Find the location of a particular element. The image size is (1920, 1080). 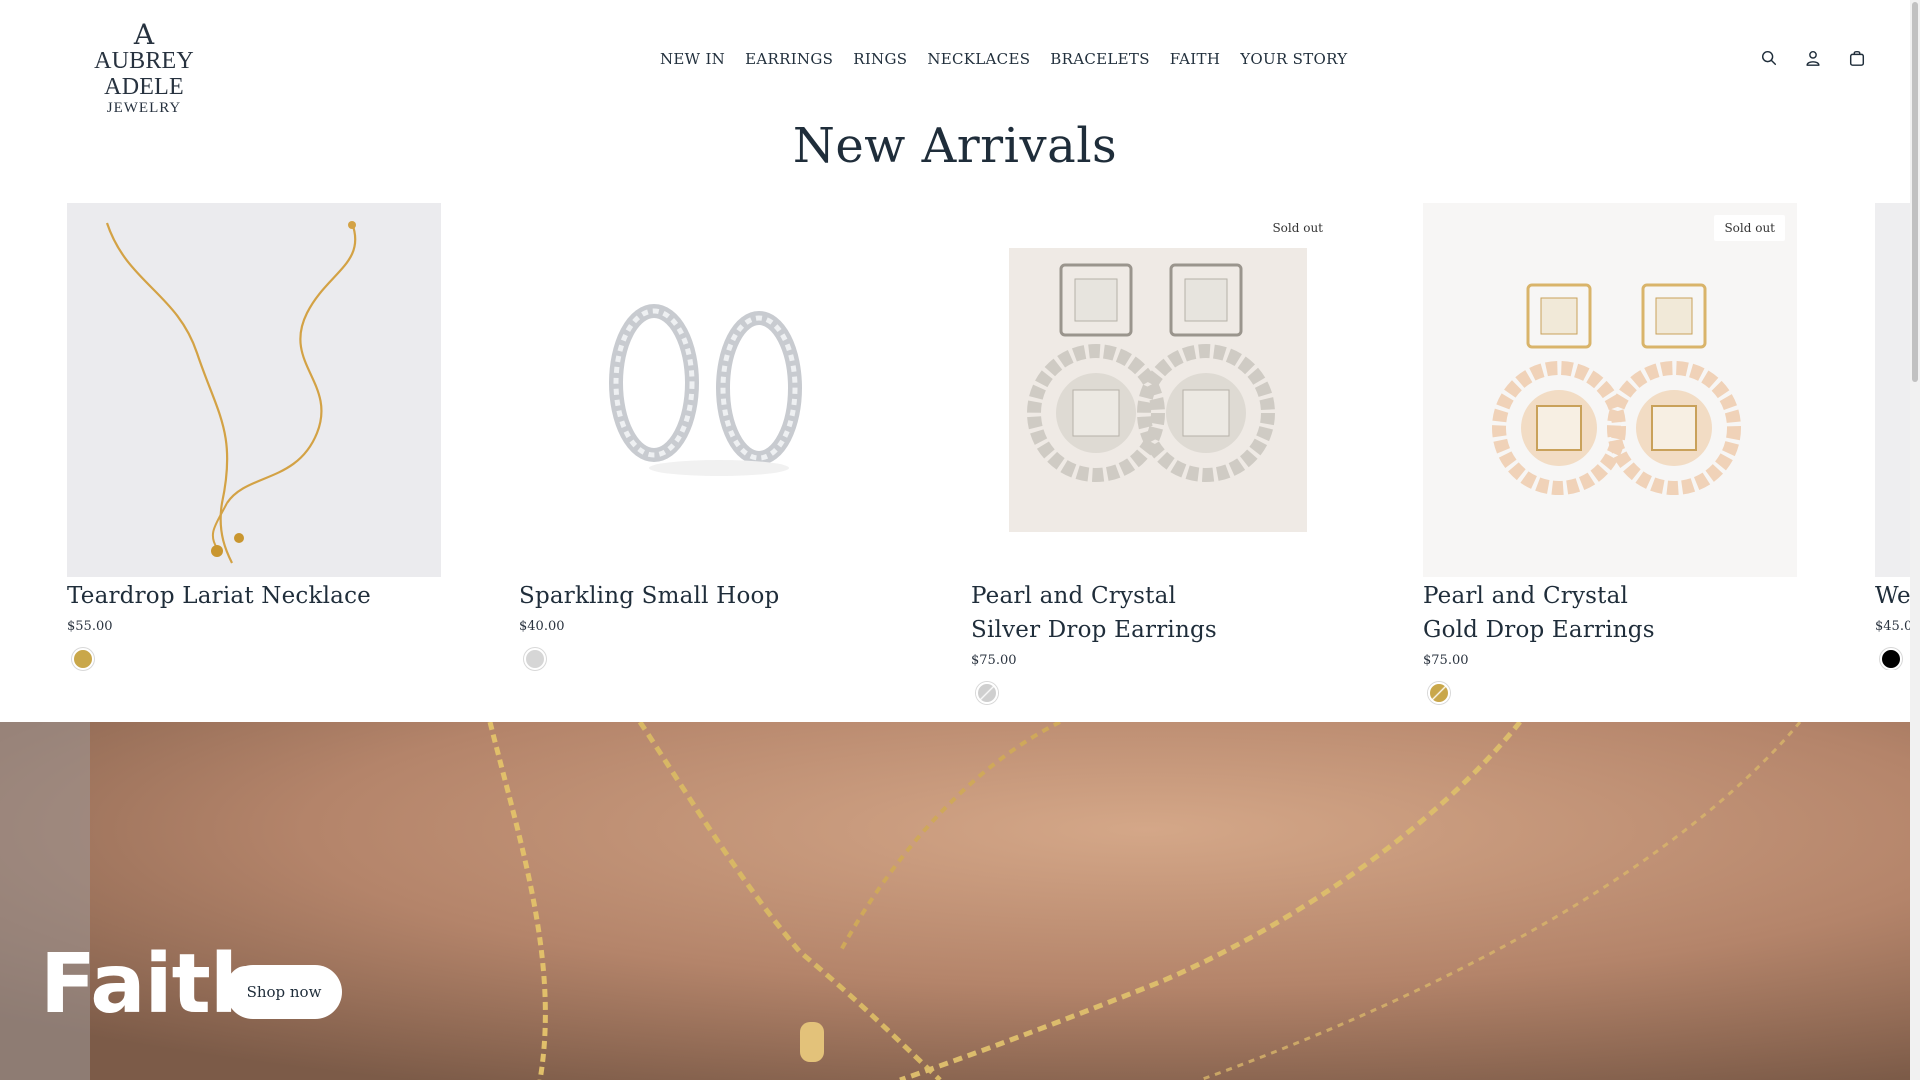

nav-item-earrings: EARRINGS is located at coordinates (789, 59).